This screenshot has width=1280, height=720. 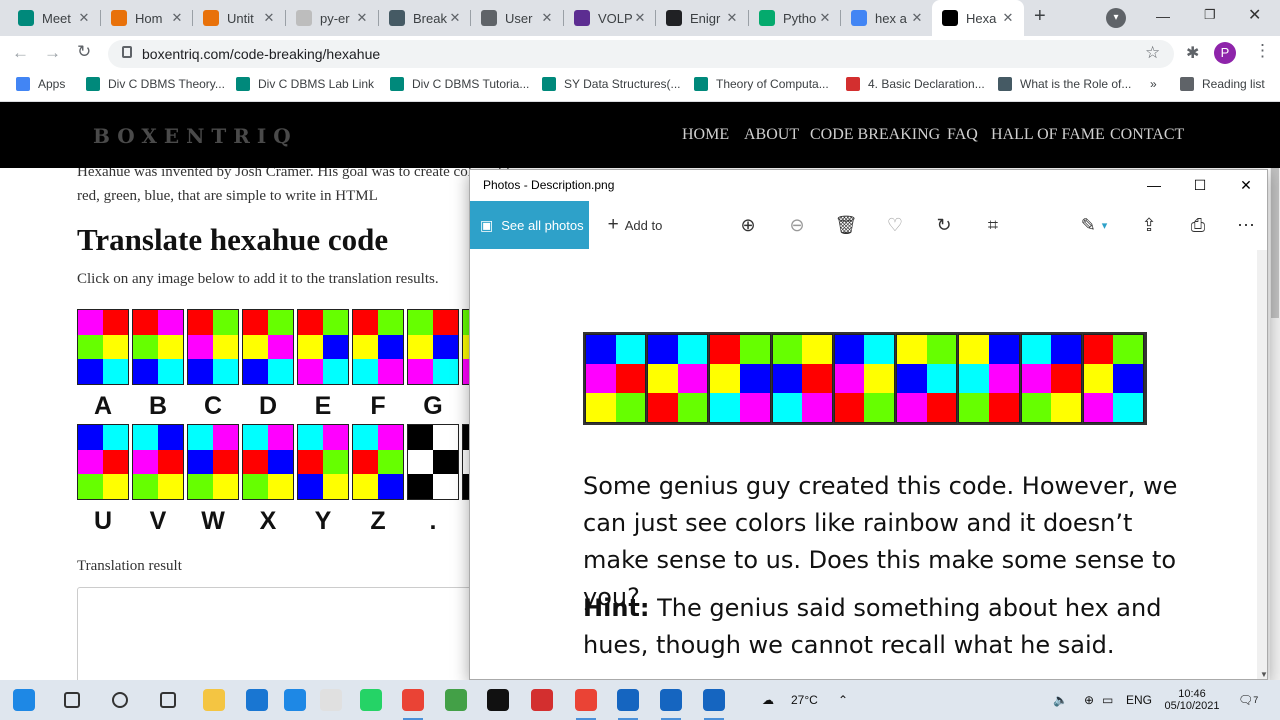 What do you see at coordinates (213, 462) in the screenshot?
I see `hexahue-symbol-w` at bounding box center [213, 462].